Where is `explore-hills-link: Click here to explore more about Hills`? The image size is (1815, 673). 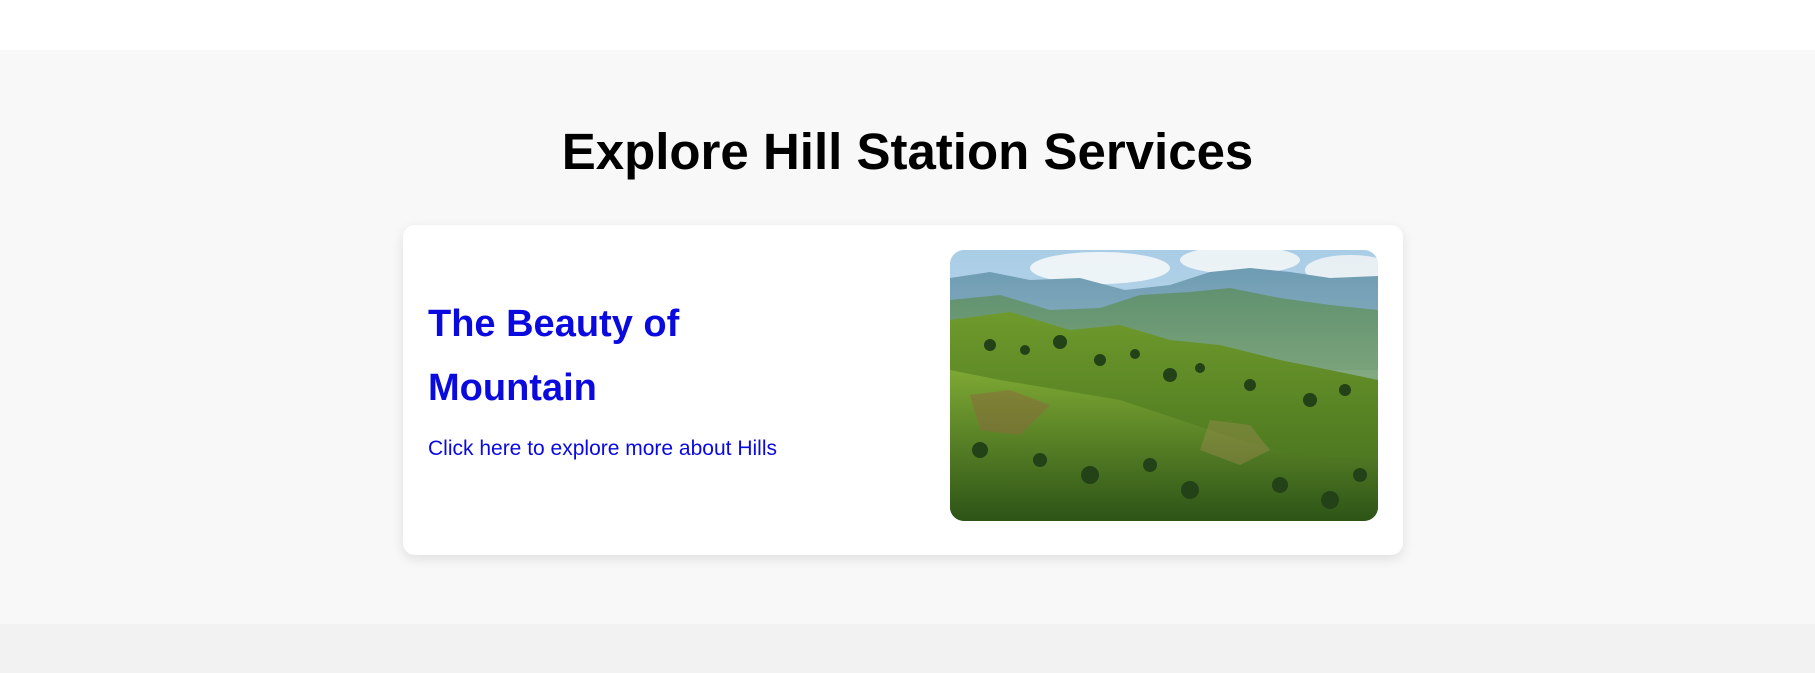
explore-hills-link: Click here to explore more about Hills is located at coordinates (602, 449).